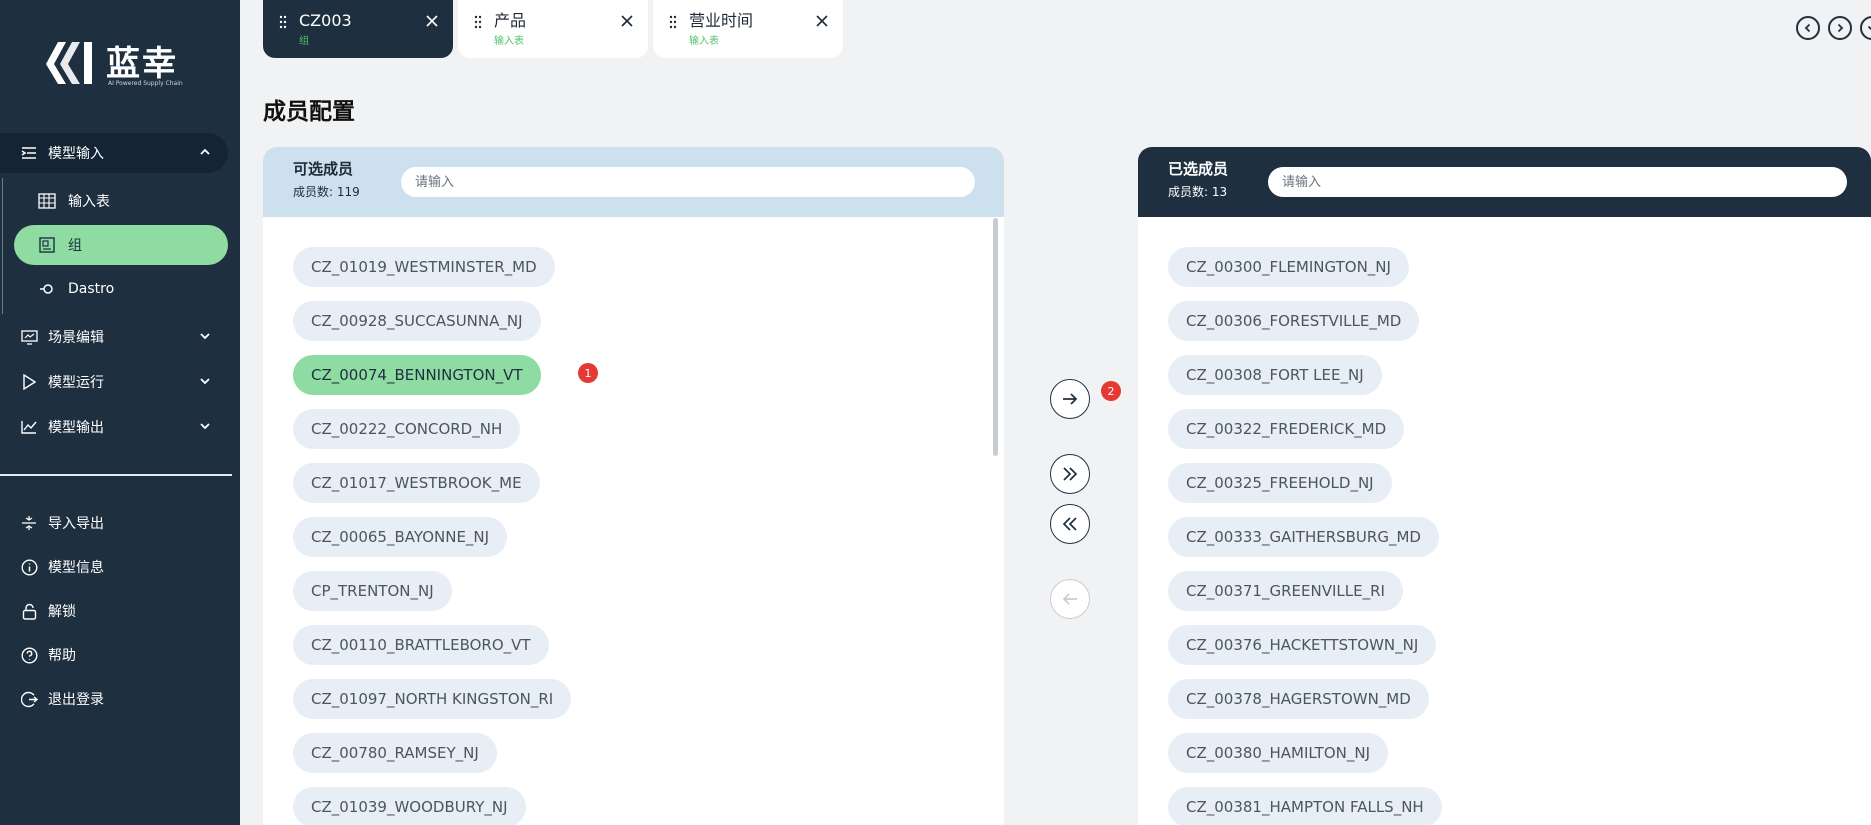  What do you see at coordinates (432, 699) in the screenshot?
I see `member-chip: CZ_01097_NORTH KINGSTON_RI` at bounding box center [432, 699].